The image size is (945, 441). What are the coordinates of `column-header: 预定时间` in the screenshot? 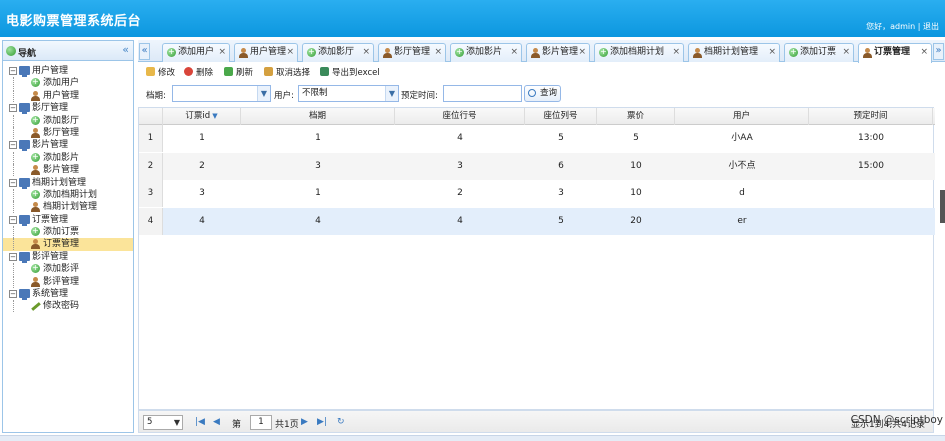 It's located at (871, 116).